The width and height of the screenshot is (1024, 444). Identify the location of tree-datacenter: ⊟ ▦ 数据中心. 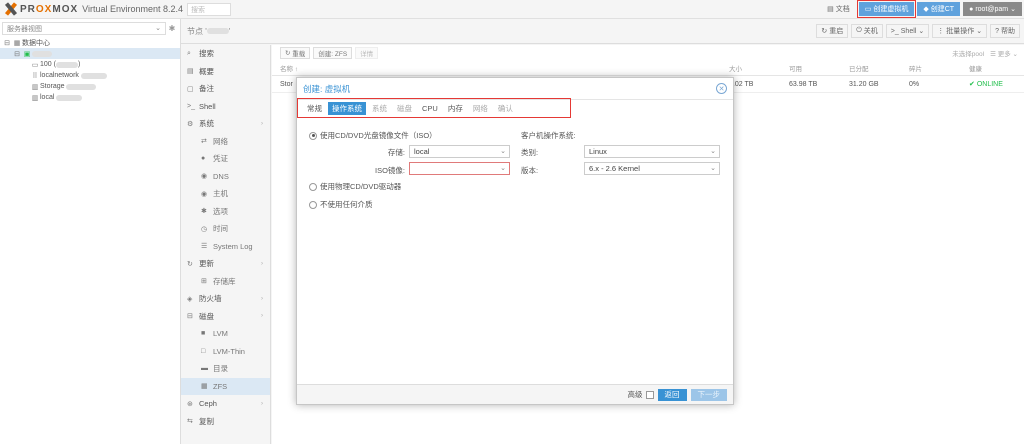
(90, 42).